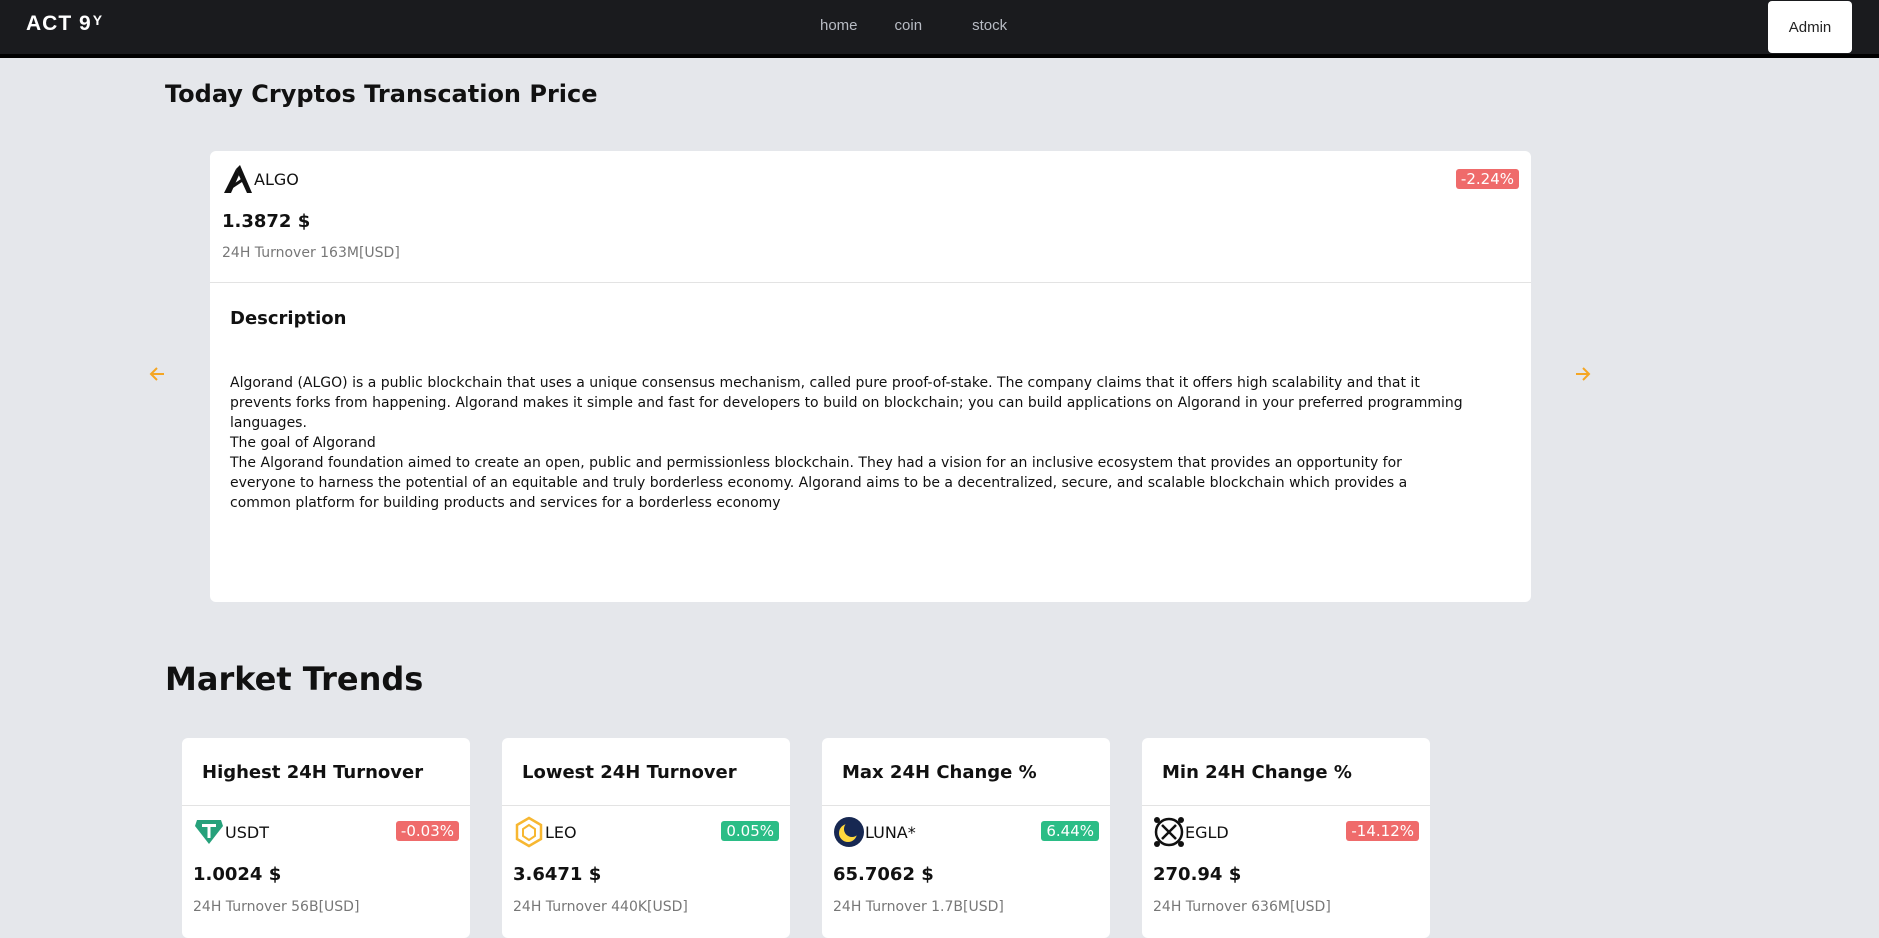 This screenshot has height=938, width=1879. I want to click on arrow-left-icon, so click(158, 376).